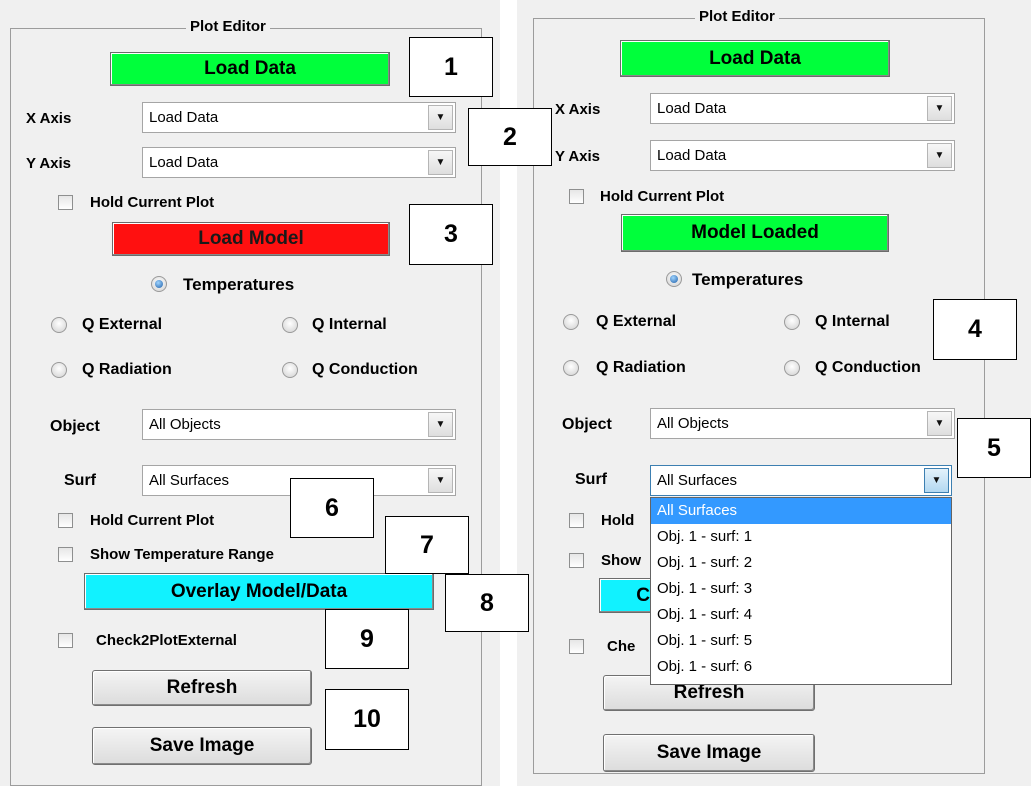 Image resolution: width=1031 pixels, height=786 pixels. Describe the element at coordinates (621, 560) in the screenshot. I see `show-temperature-range-label: Show` at that location.